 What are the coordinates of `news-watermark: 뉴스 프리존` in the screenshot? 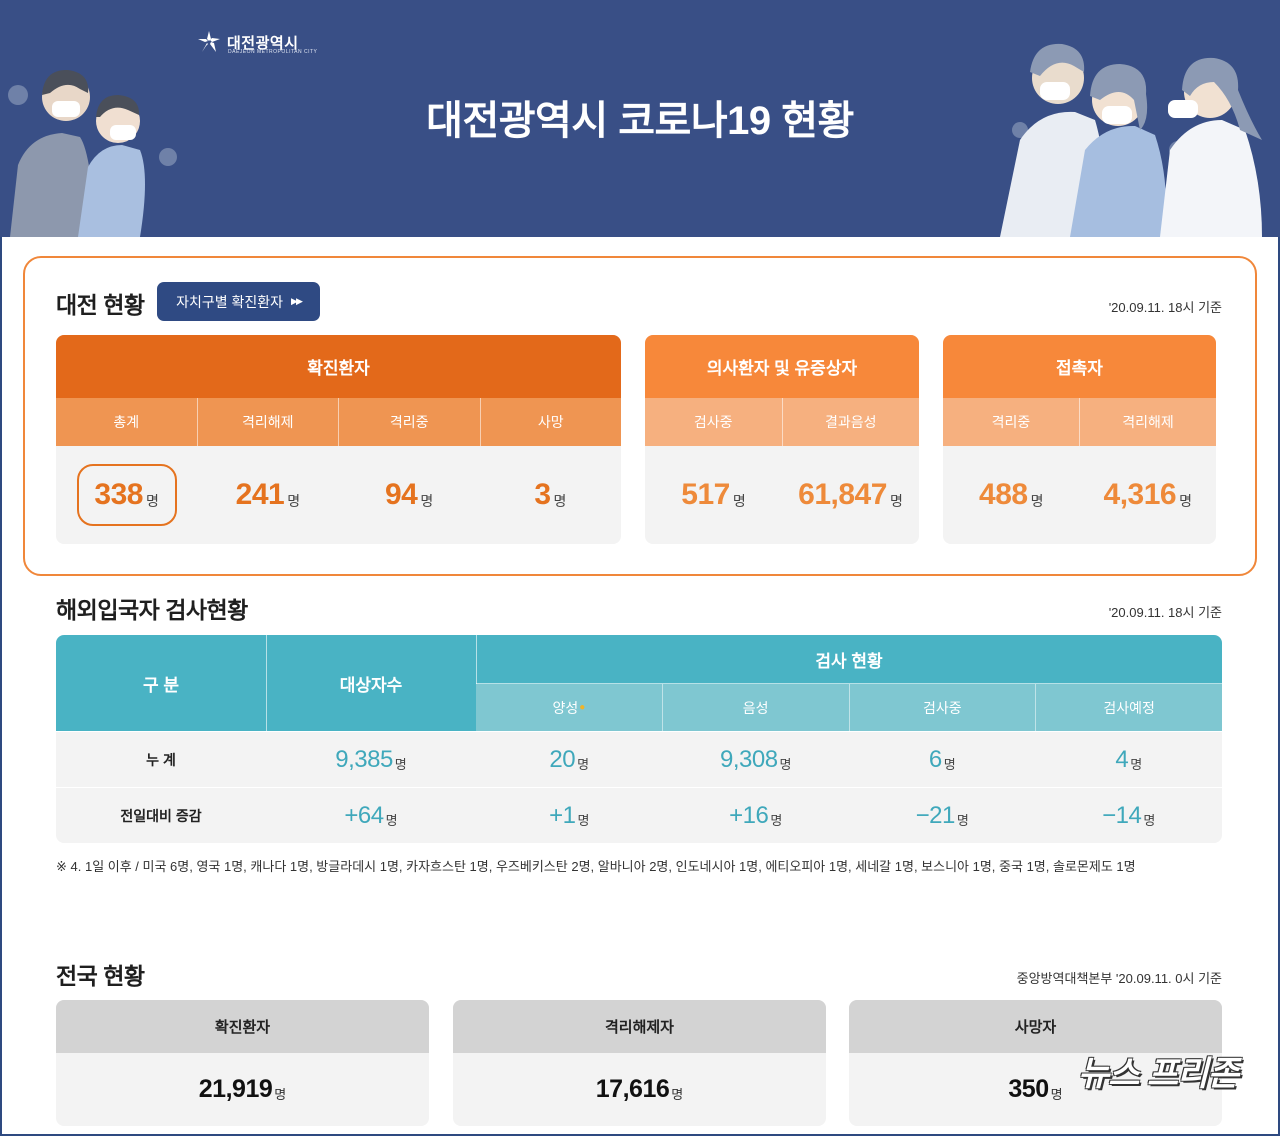 It's located at (1158, 1074).